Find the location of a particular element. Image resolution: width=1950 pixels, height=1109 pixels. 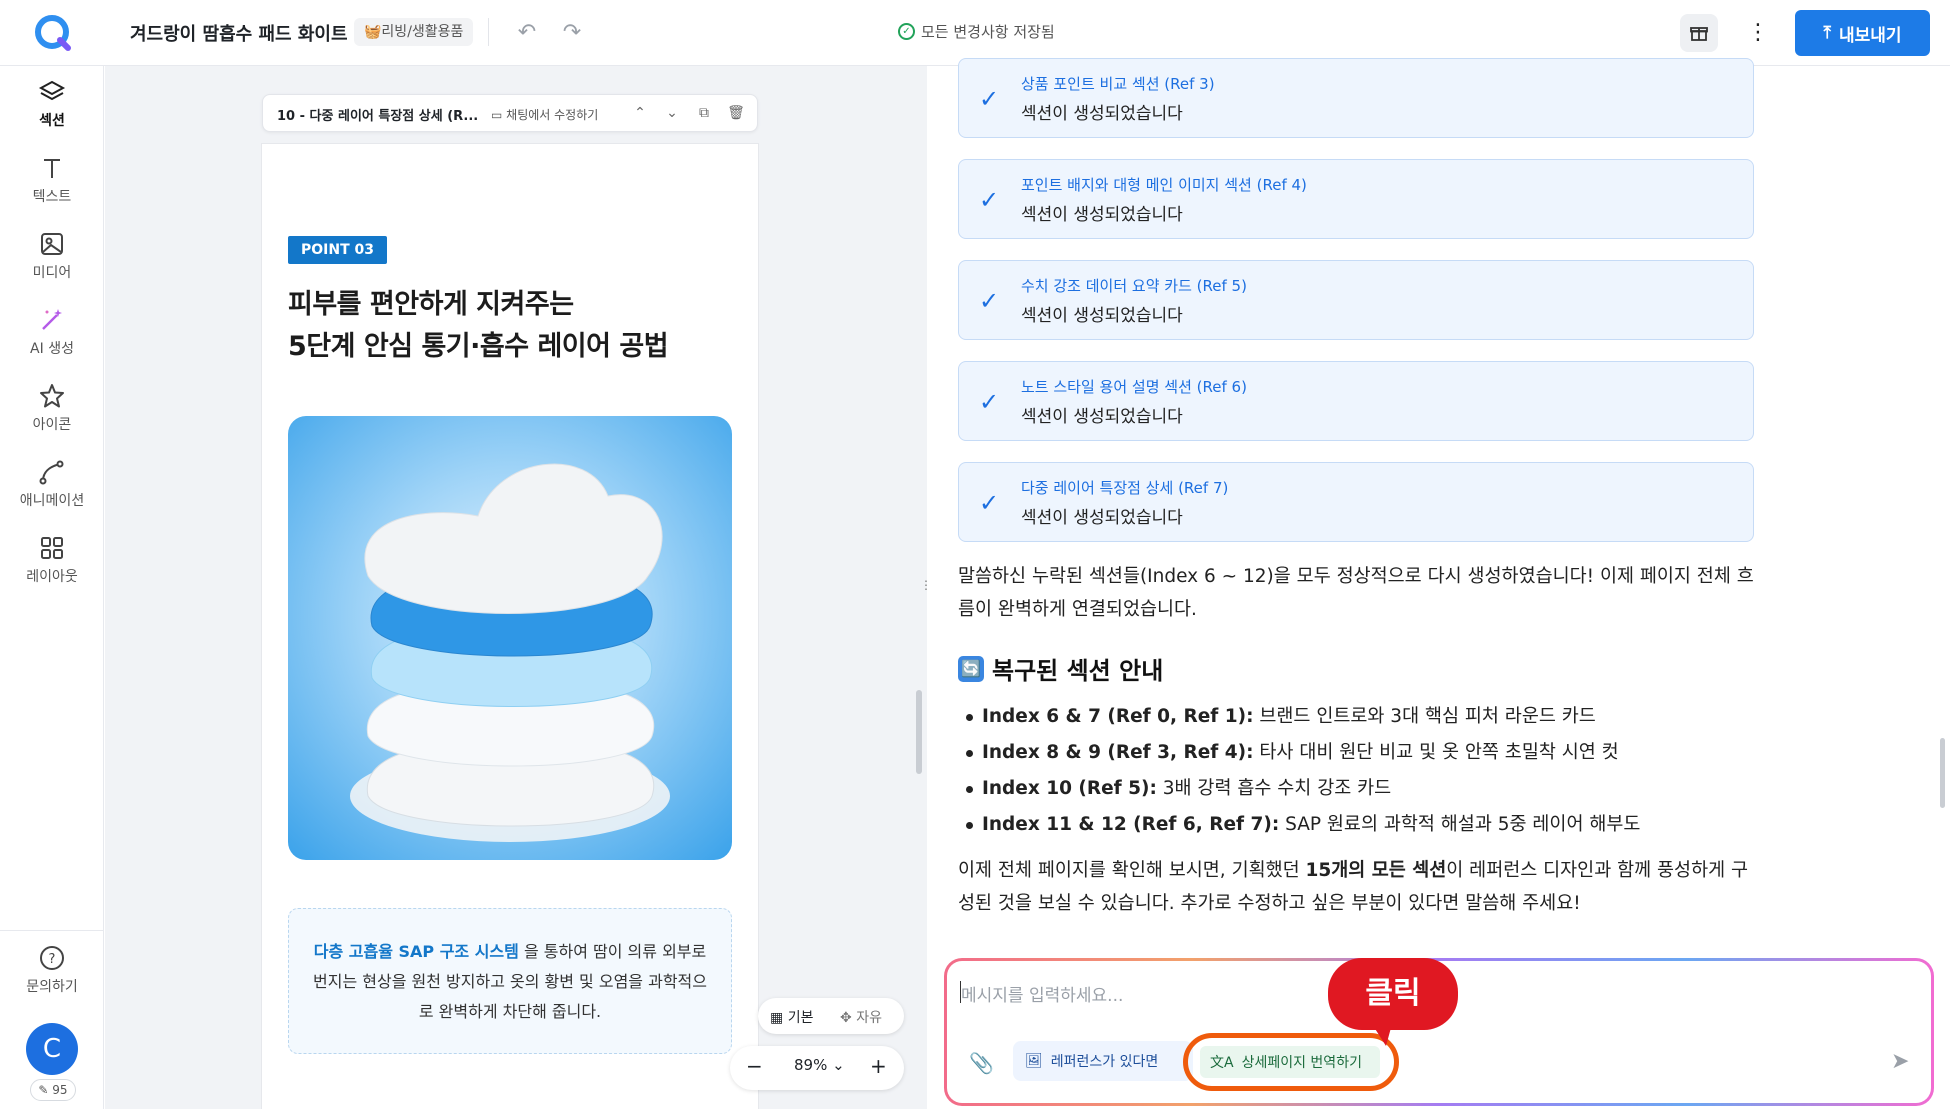

zoom-control: − 89% ⌄ + is located at coordinates (817, 1068).